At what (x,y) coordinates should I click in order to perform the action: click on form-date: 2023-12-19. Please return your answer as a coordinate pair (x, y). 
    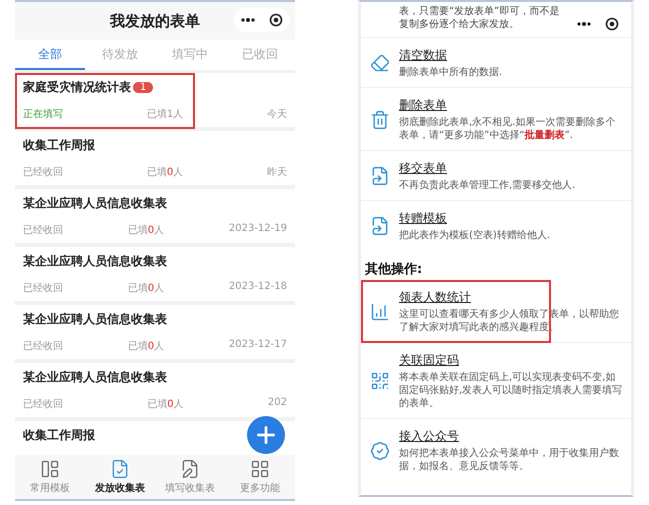
    Looking at the image, I should click on (257, 229).